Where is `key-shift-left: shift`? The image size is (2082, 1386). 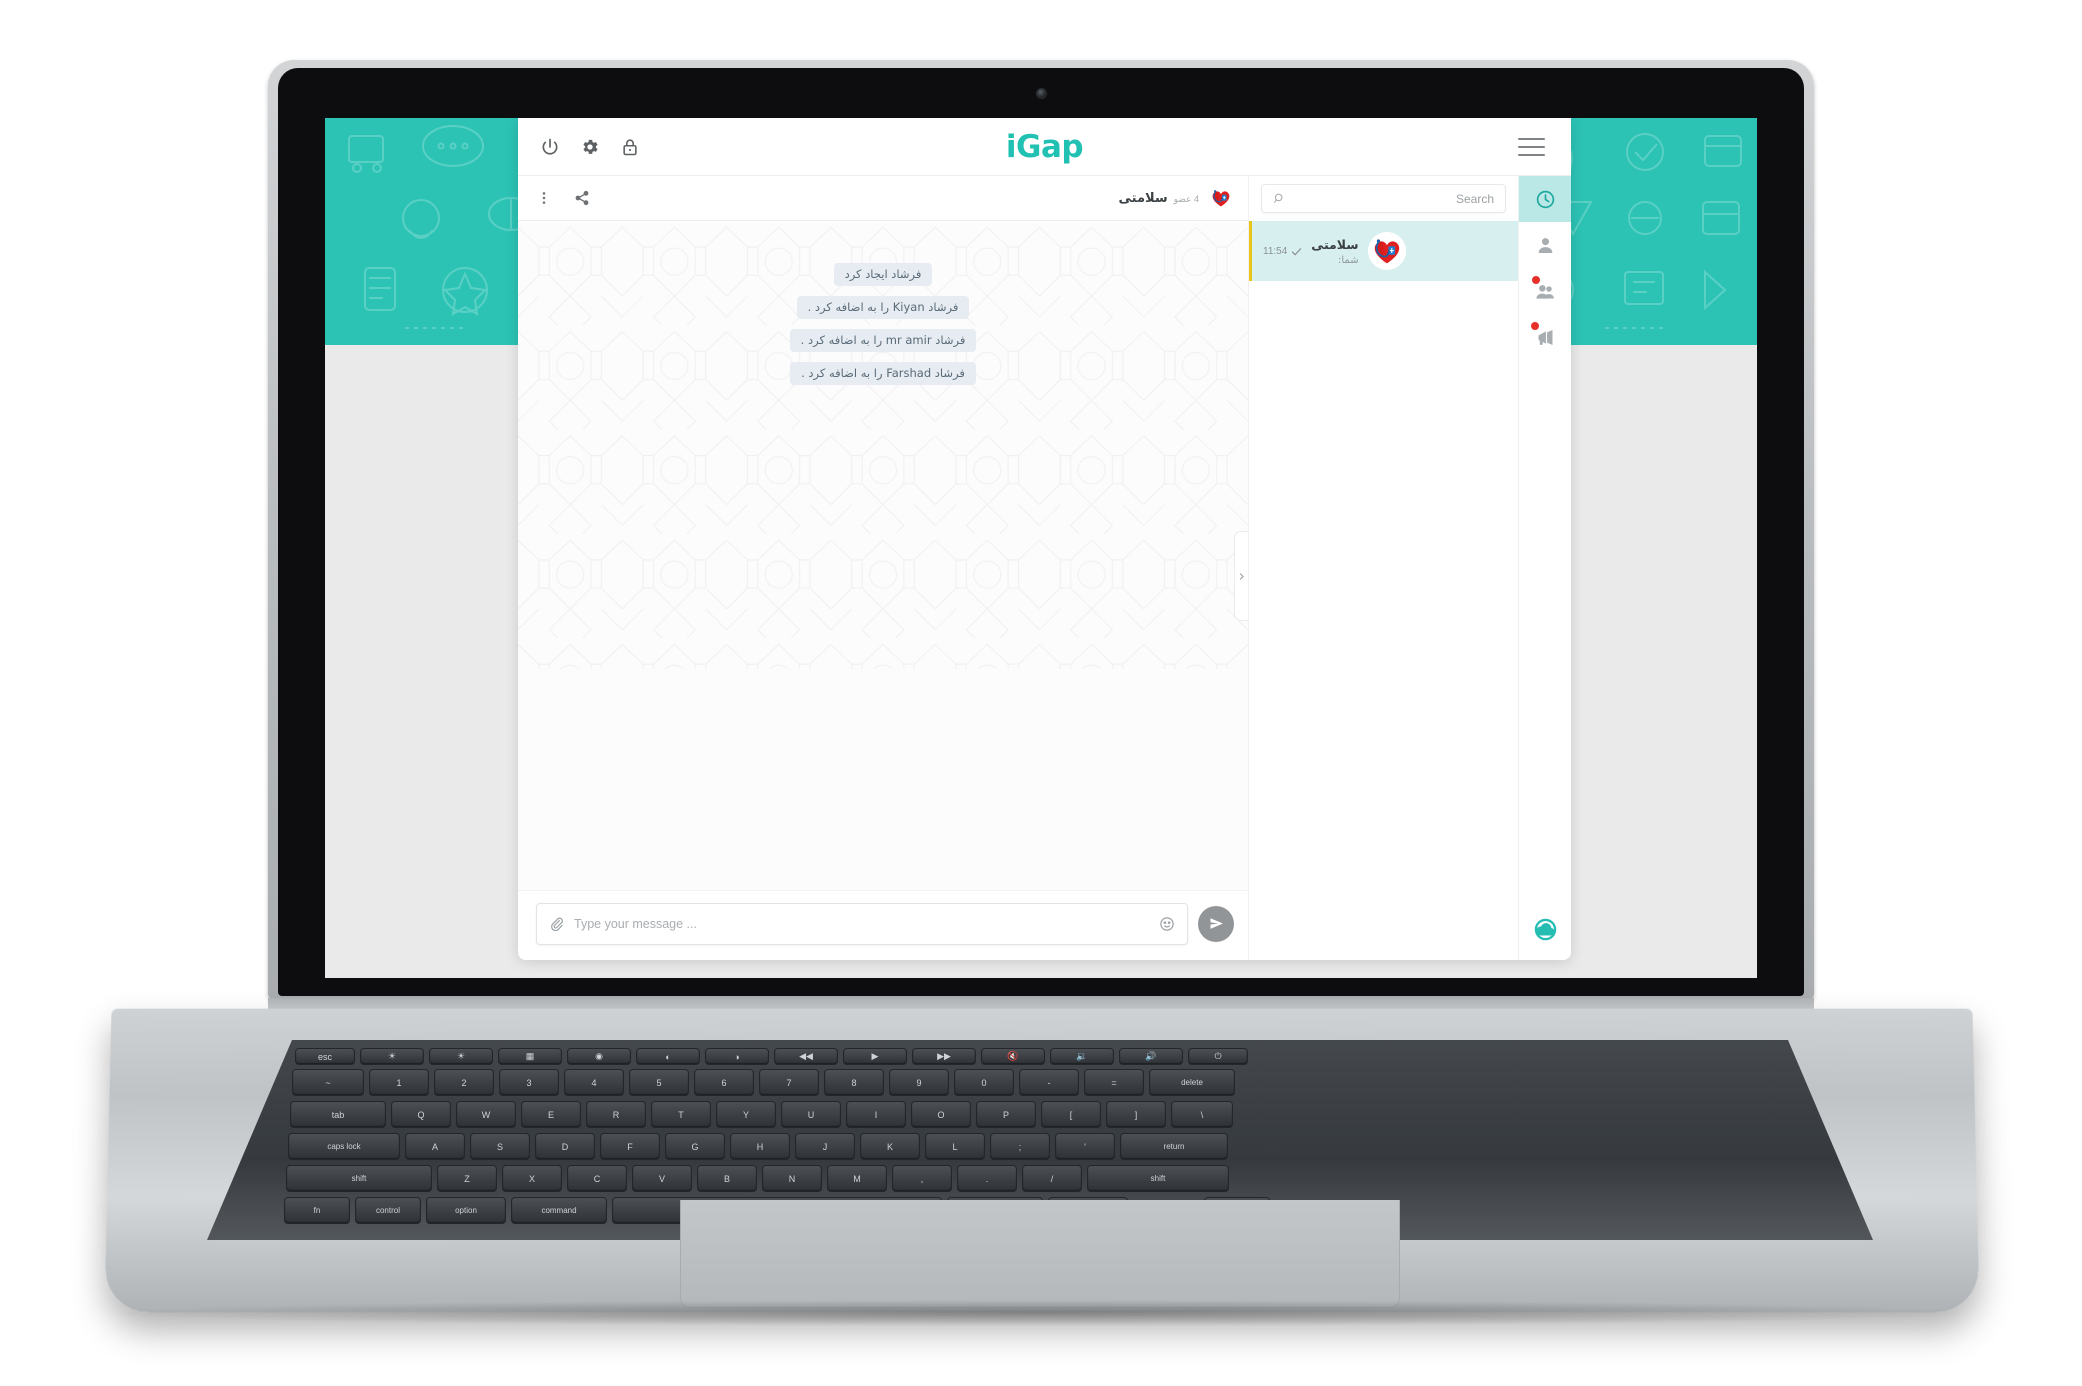
key-shift-left: shift is located at coordinates (359, 1178).